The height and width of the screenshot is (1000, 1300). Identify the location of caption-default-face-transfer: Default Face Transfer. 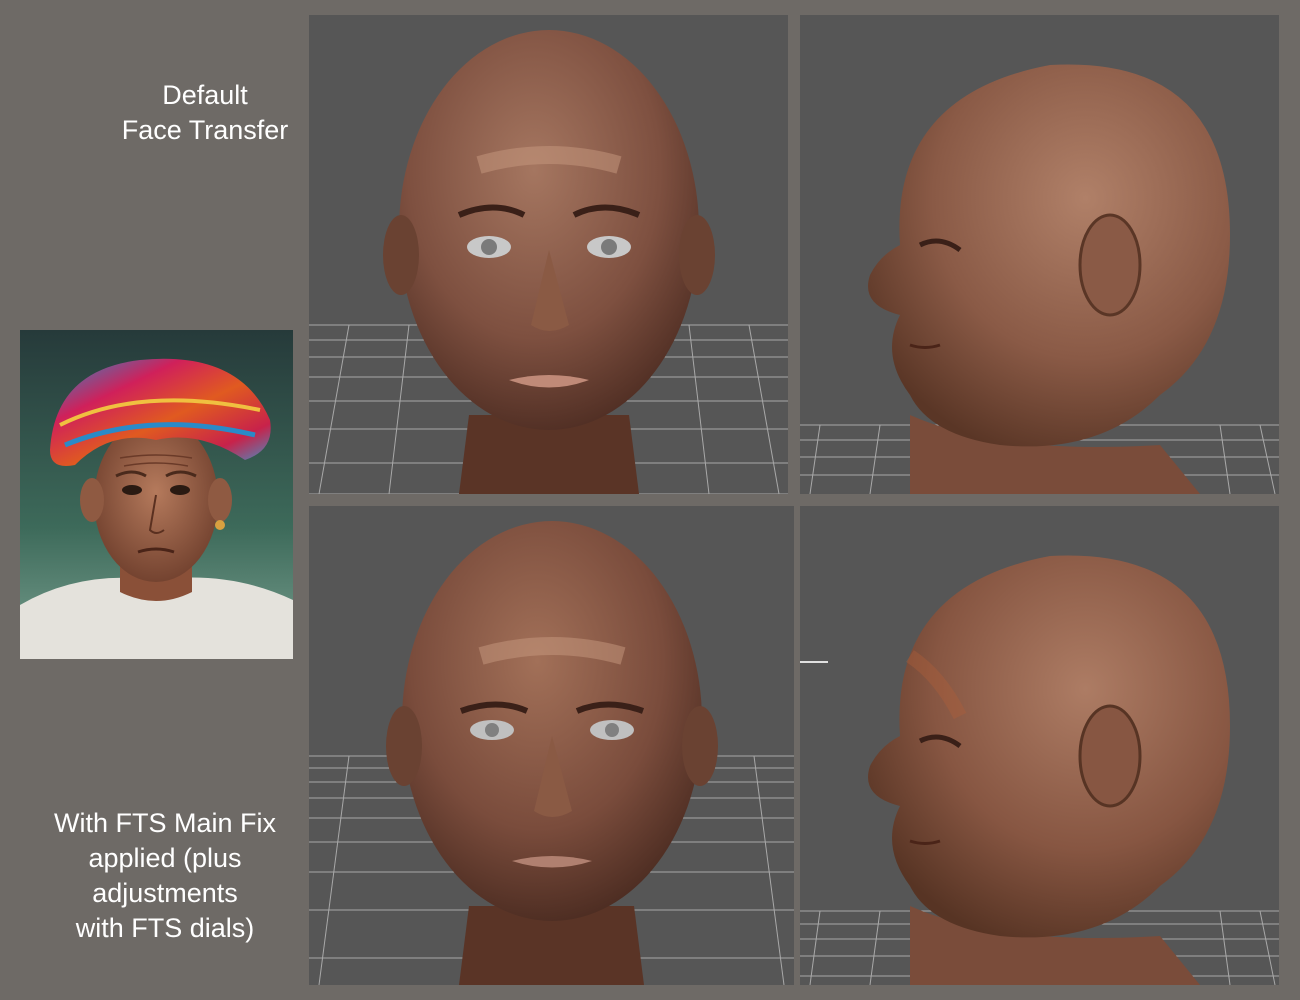
(205, 112).